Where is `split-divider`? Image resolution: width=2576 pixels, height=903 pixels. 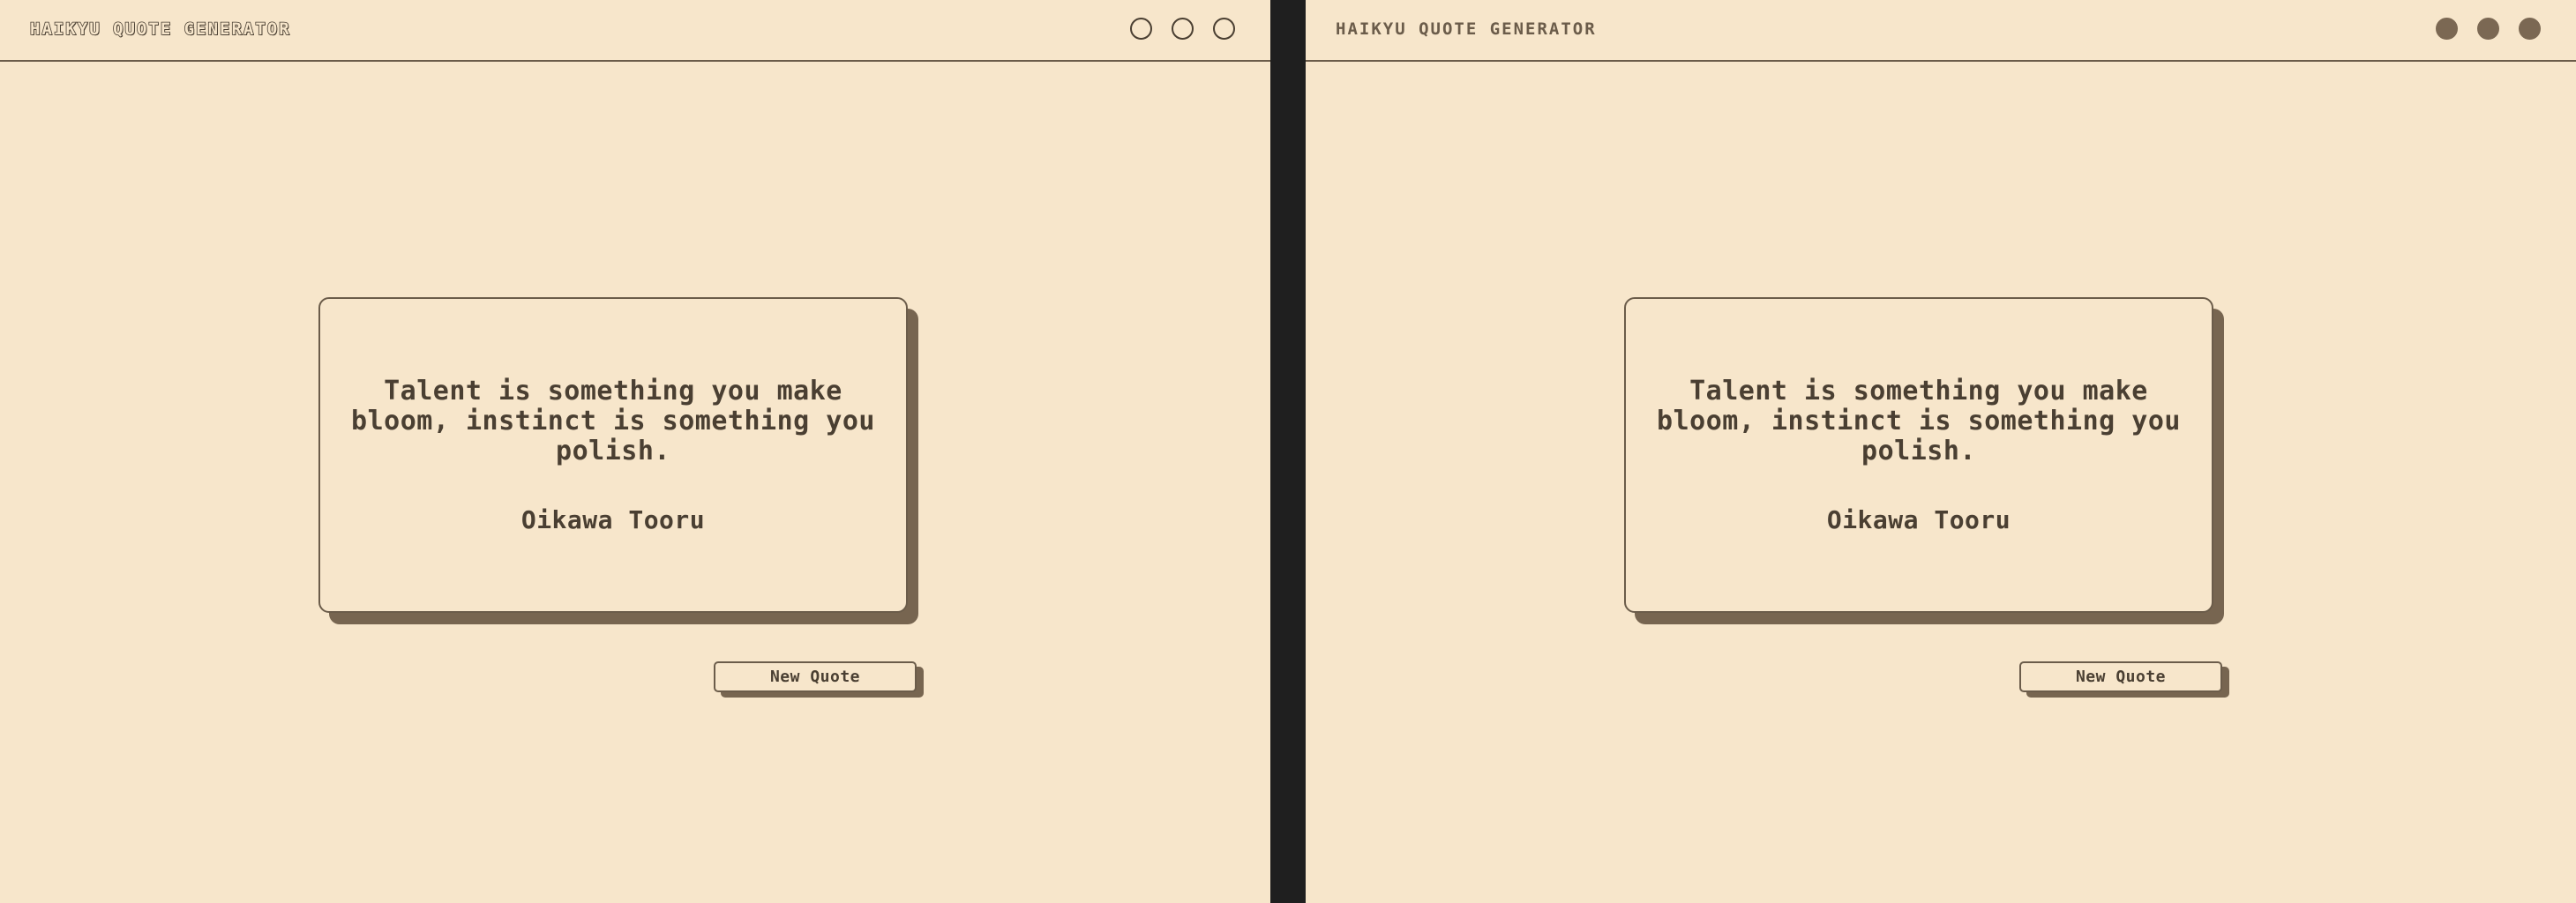 split-divider is located at coordinates (1288, 451).